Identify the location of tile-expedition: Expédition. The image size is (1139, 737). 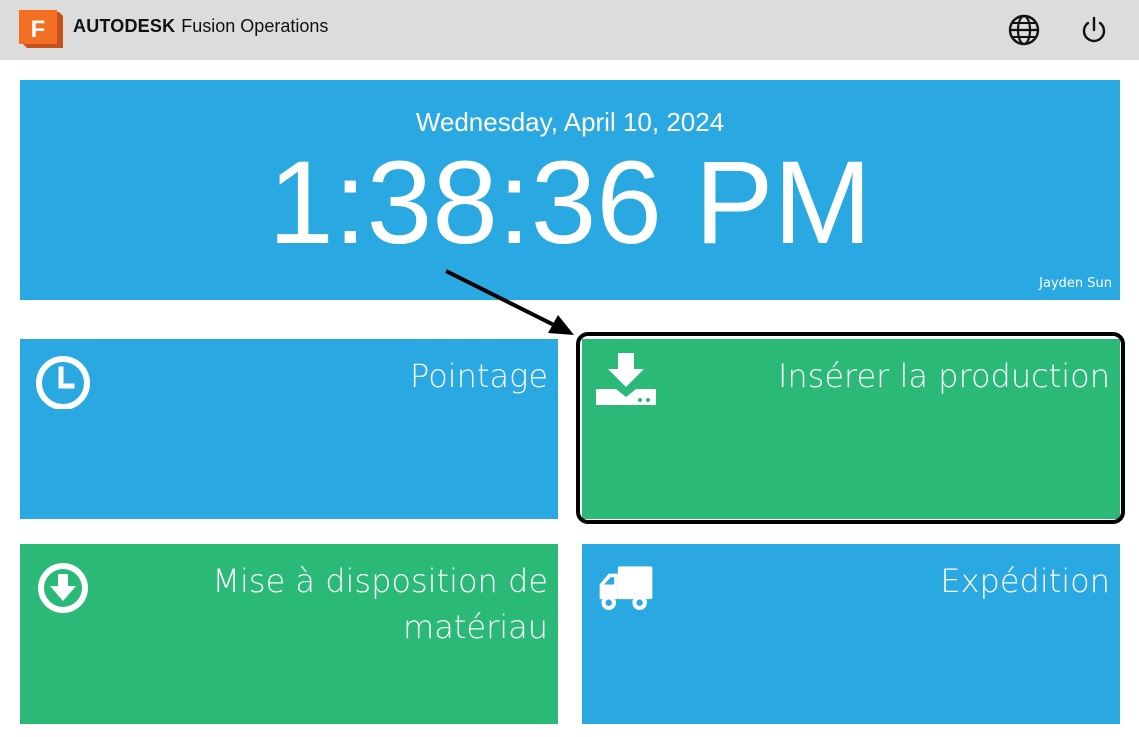
(851, 634).